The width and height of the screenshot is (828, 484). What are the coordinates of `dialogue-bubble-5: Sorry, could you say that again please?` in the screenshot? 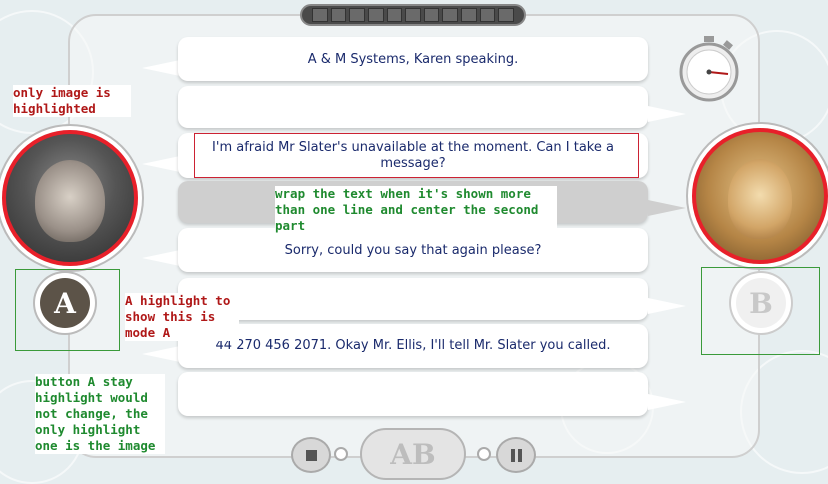 It's located at (413, 250).